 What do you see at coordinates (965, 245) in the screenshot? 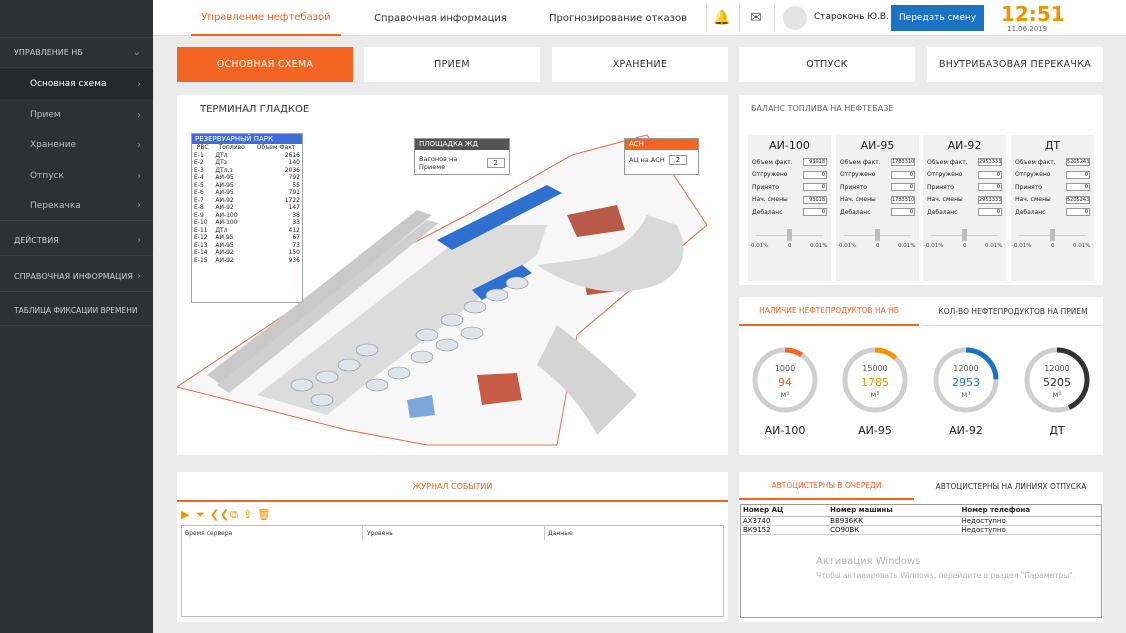
I see `scale-zero: 0` at bounding box center [965, 245].